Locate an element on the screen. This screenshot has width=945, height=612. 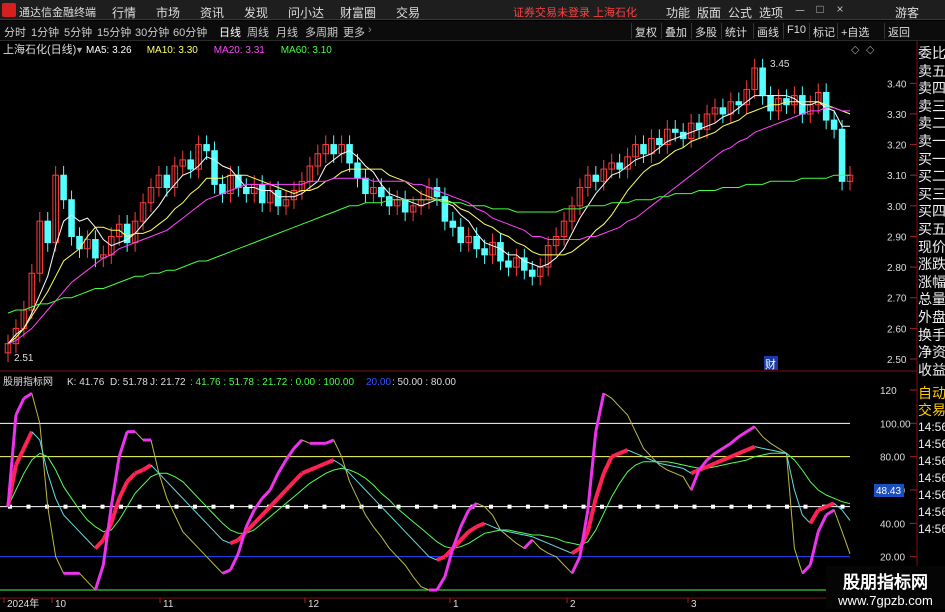
stock-label: 上海石化(日线) is located at coordinates (39, 49).